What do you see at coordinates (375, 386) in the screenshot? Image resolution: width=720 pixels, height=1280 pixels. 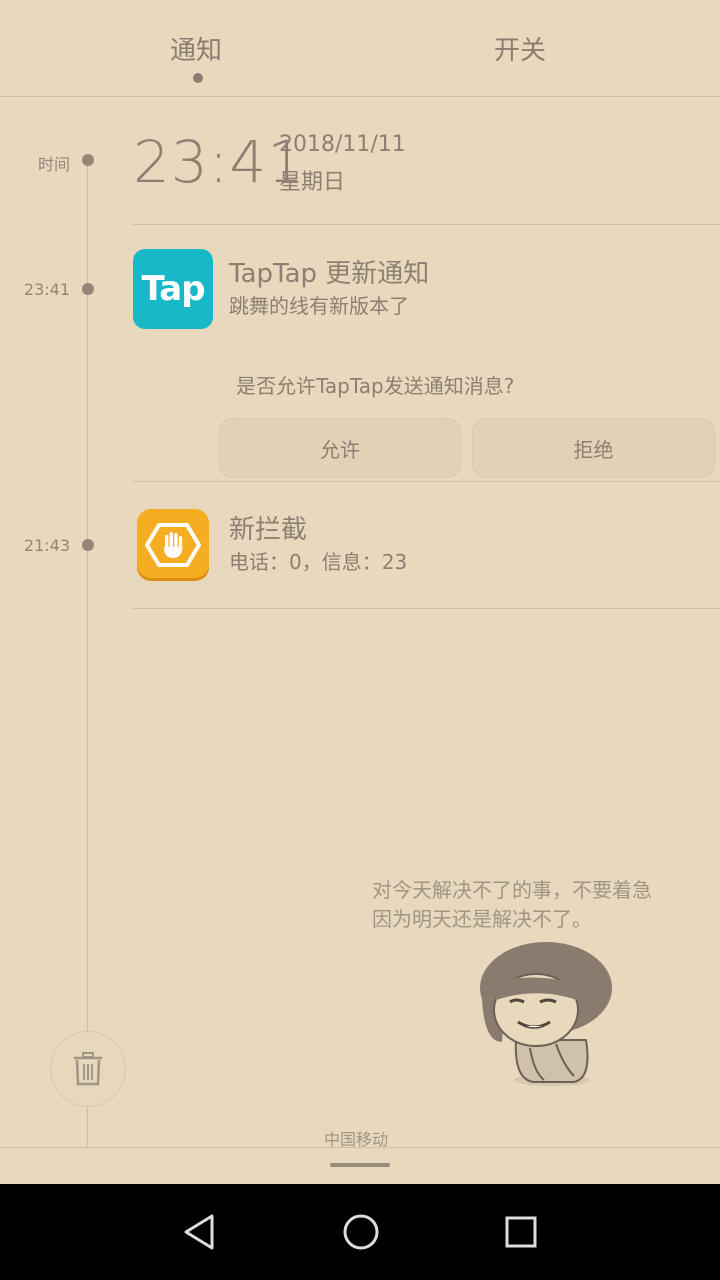 I see `permission-prompt: 是否允许TapTap发送通知消息?` at bounding box center [375, 386].